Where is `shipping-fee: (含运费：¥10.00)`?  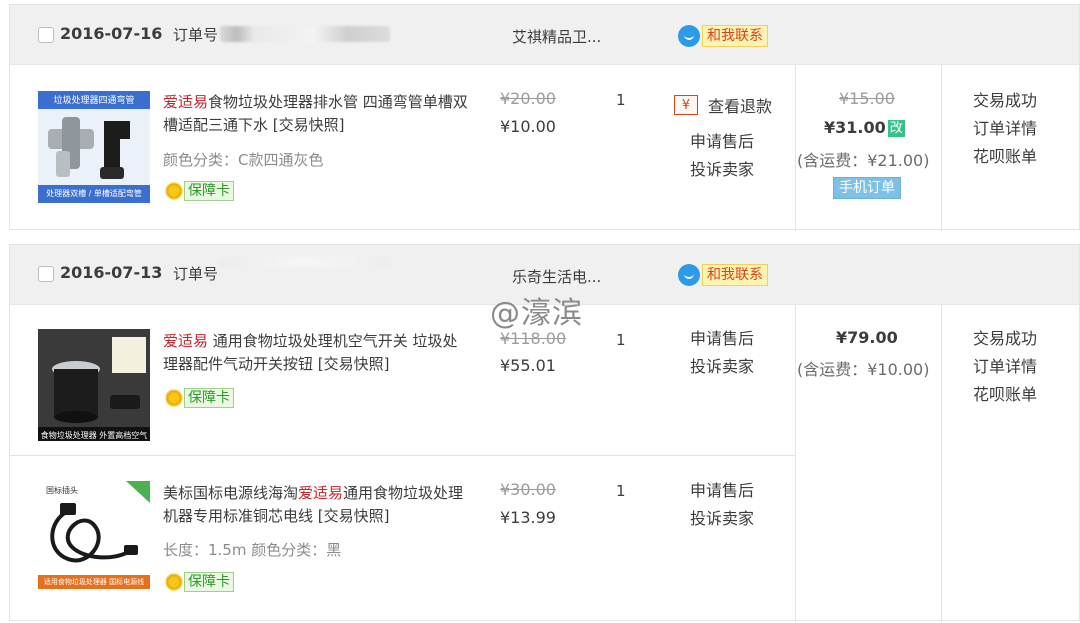
shipping-fee: (含运费：¥10.00) is located at coordinates (863, 369).